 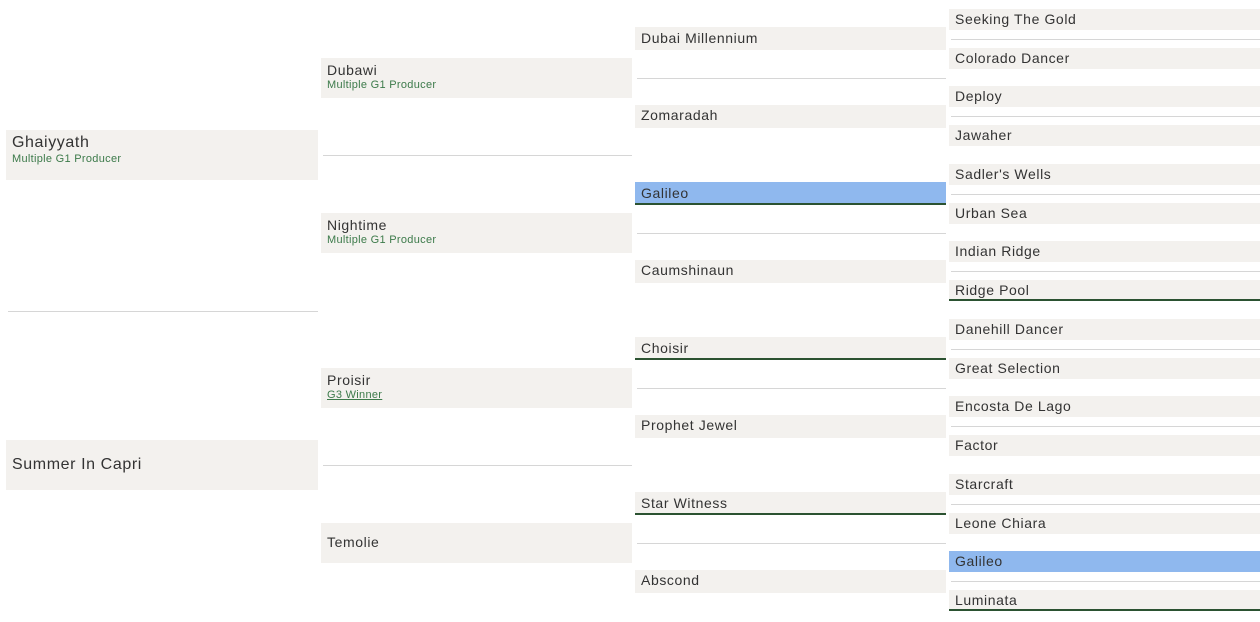 What do you see at coordinates (476, 387) in the screenshot?
I see `horse-proisir: Proisir G3 Winner` at bounding box center [476, 387].